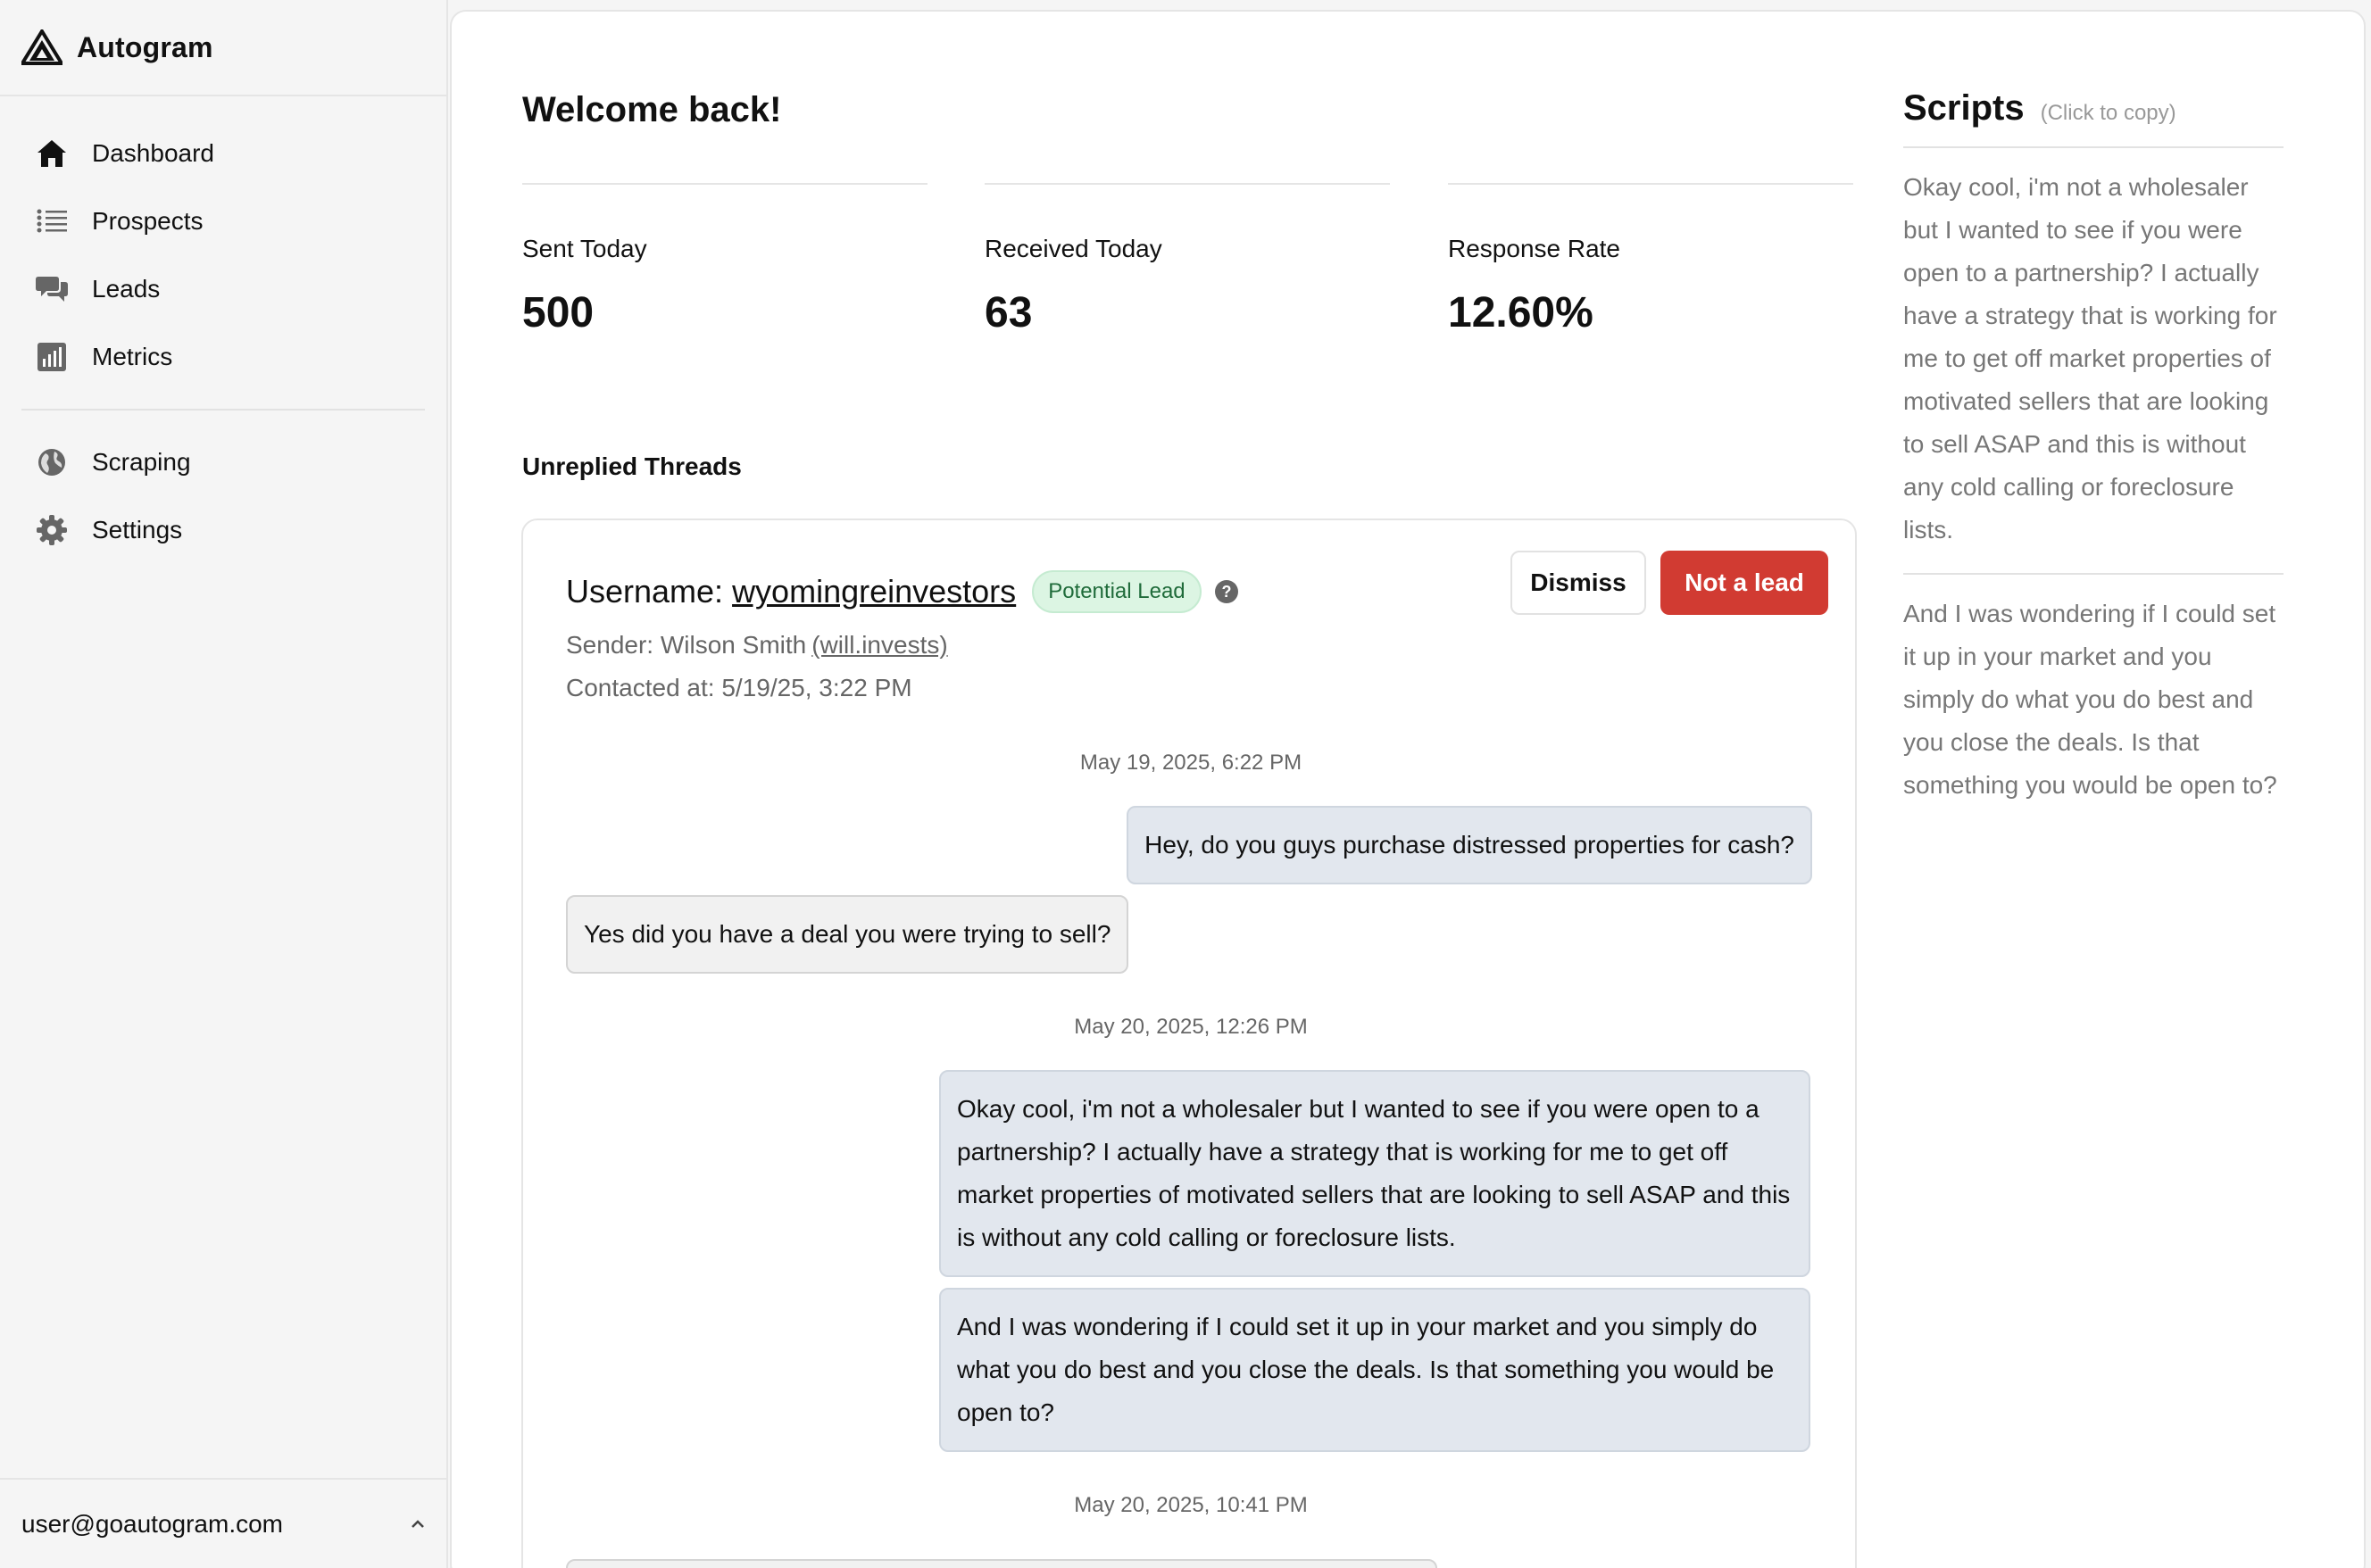  I want to click on stat-value: 12.60%, so click(1520, 312).